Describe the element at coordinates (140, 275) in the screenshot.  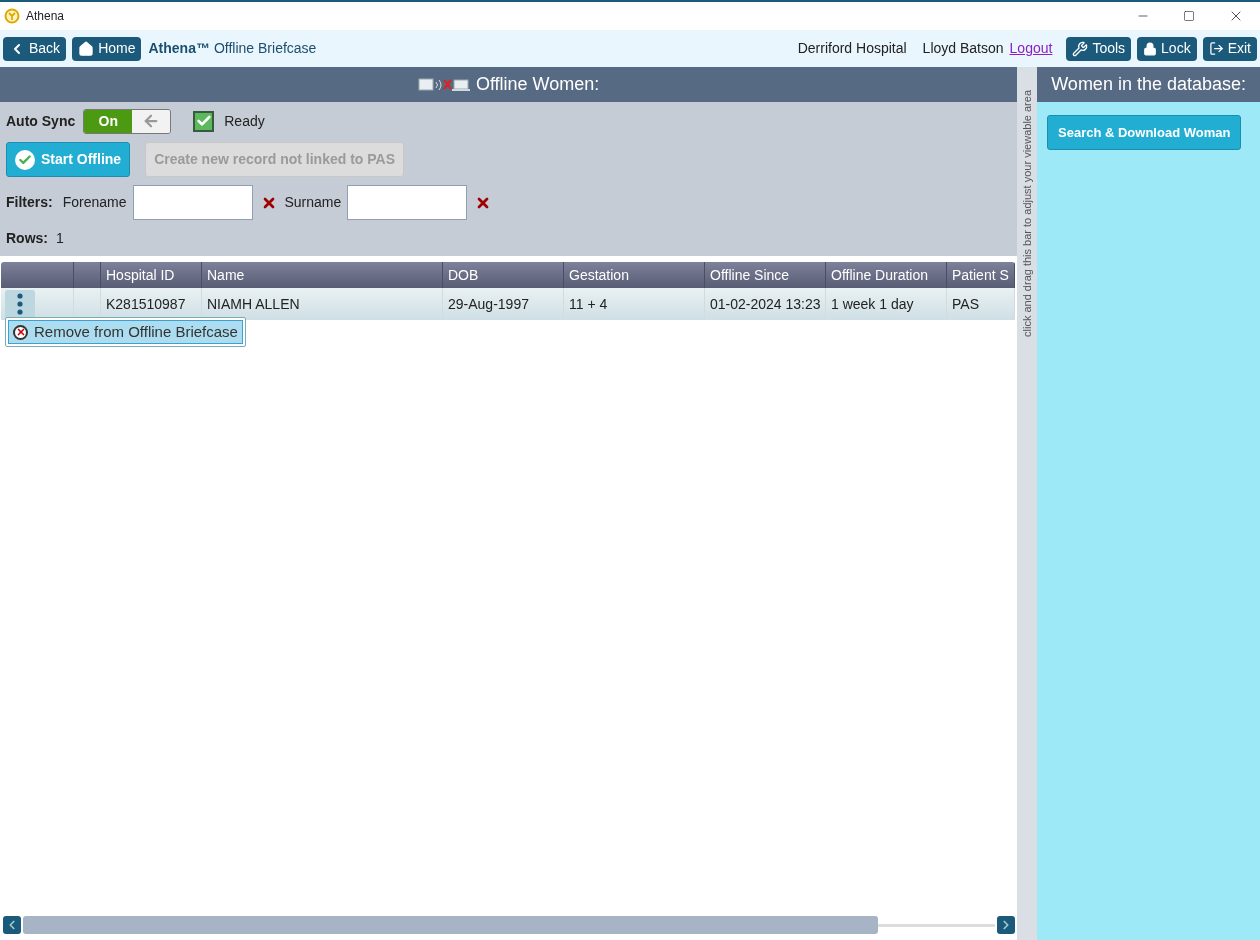
I see `column-header: Hospital ID` at that location.